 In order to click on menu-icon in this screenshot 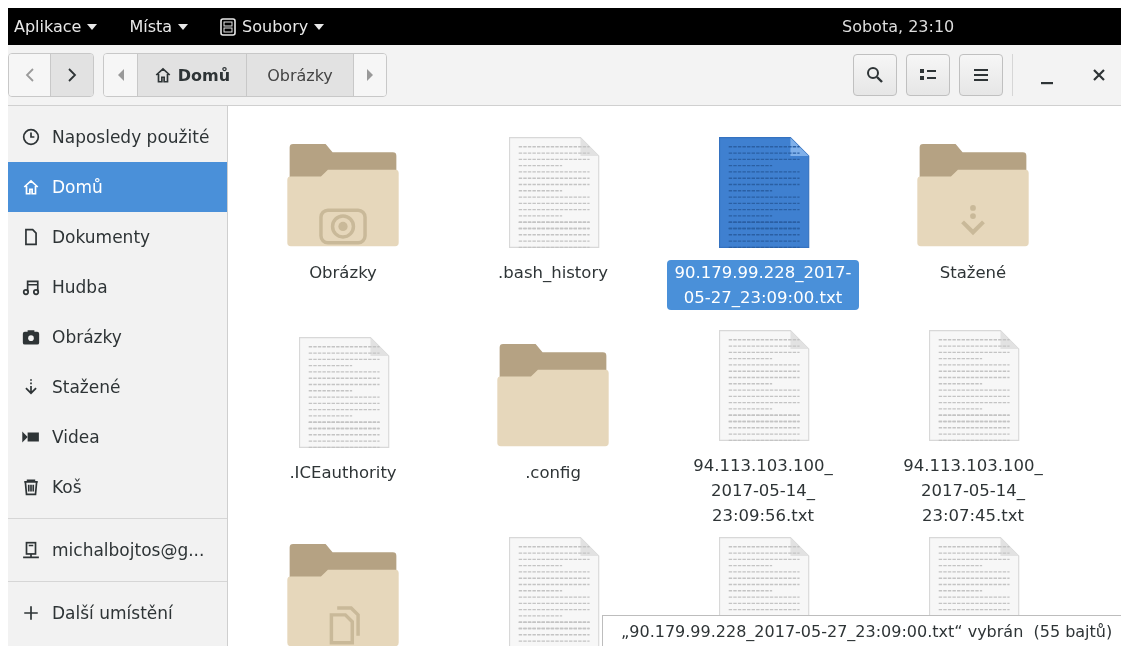, I will do `click(981, 75)`.